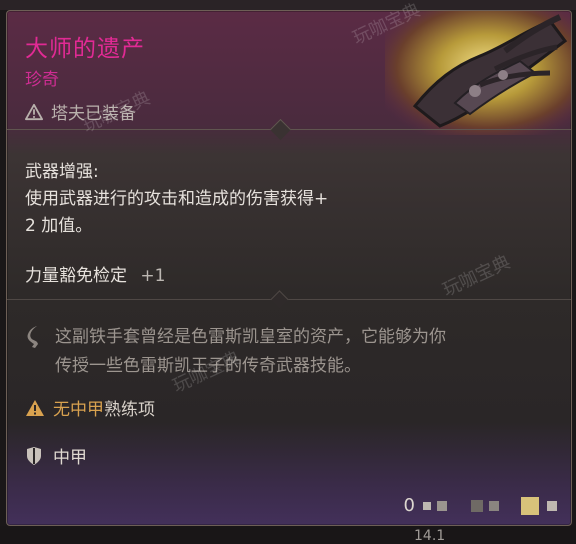 This screenshot has height=544, width=576. I want to click on quill-icon, so click(32, 337).